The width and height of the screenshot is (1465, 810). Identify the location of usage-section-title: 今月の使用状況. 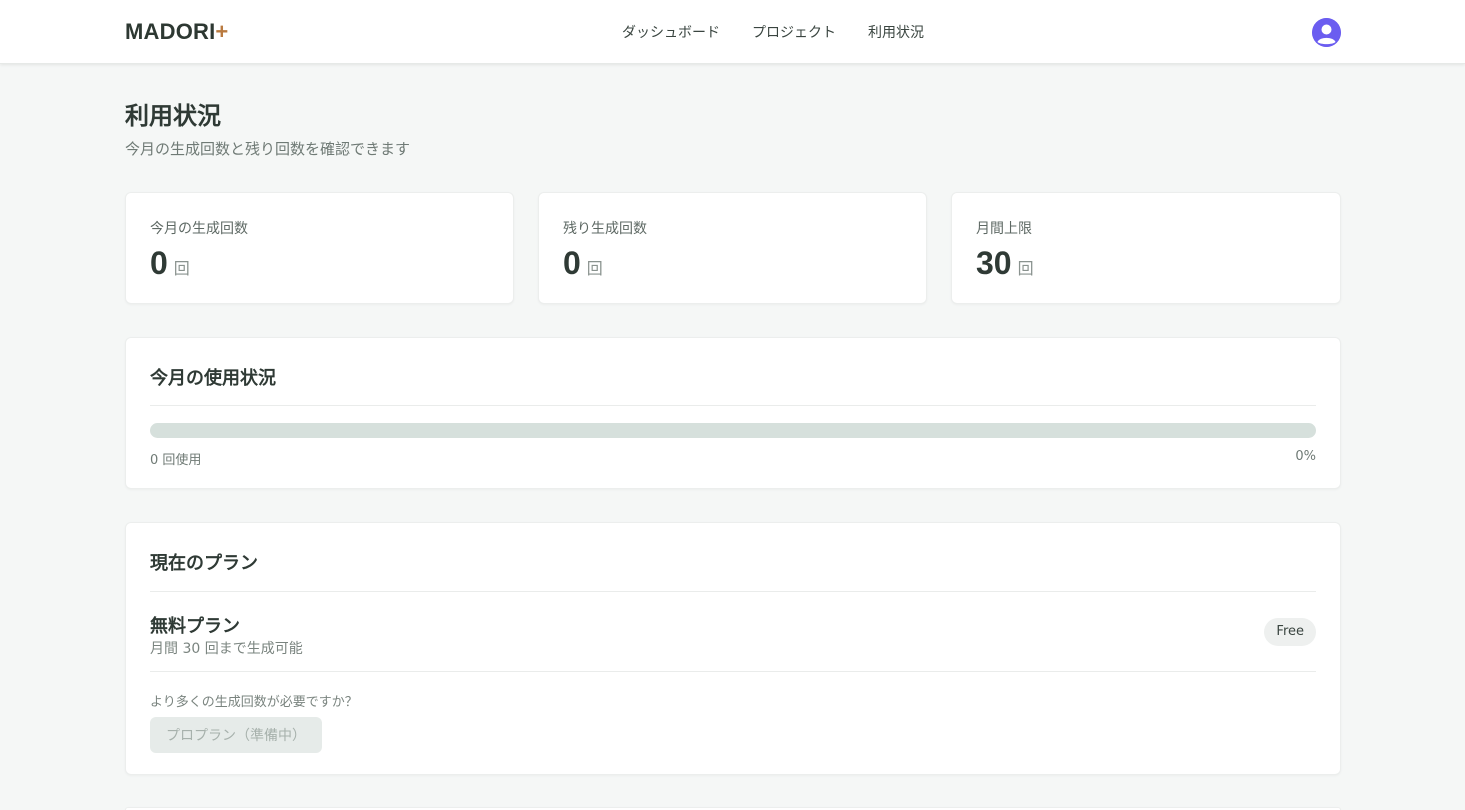
(213, 378).